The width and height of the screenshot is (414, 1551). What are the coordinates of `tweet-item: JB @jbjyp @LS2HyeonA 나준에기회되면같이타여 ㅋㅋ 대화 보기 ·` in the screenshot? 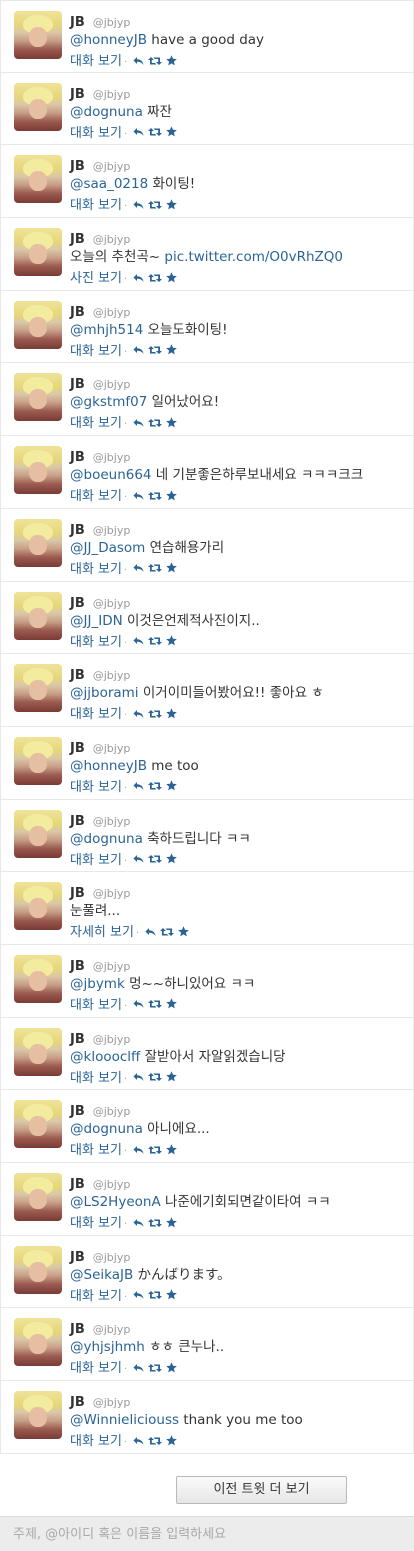 It's located at (207, 1199).